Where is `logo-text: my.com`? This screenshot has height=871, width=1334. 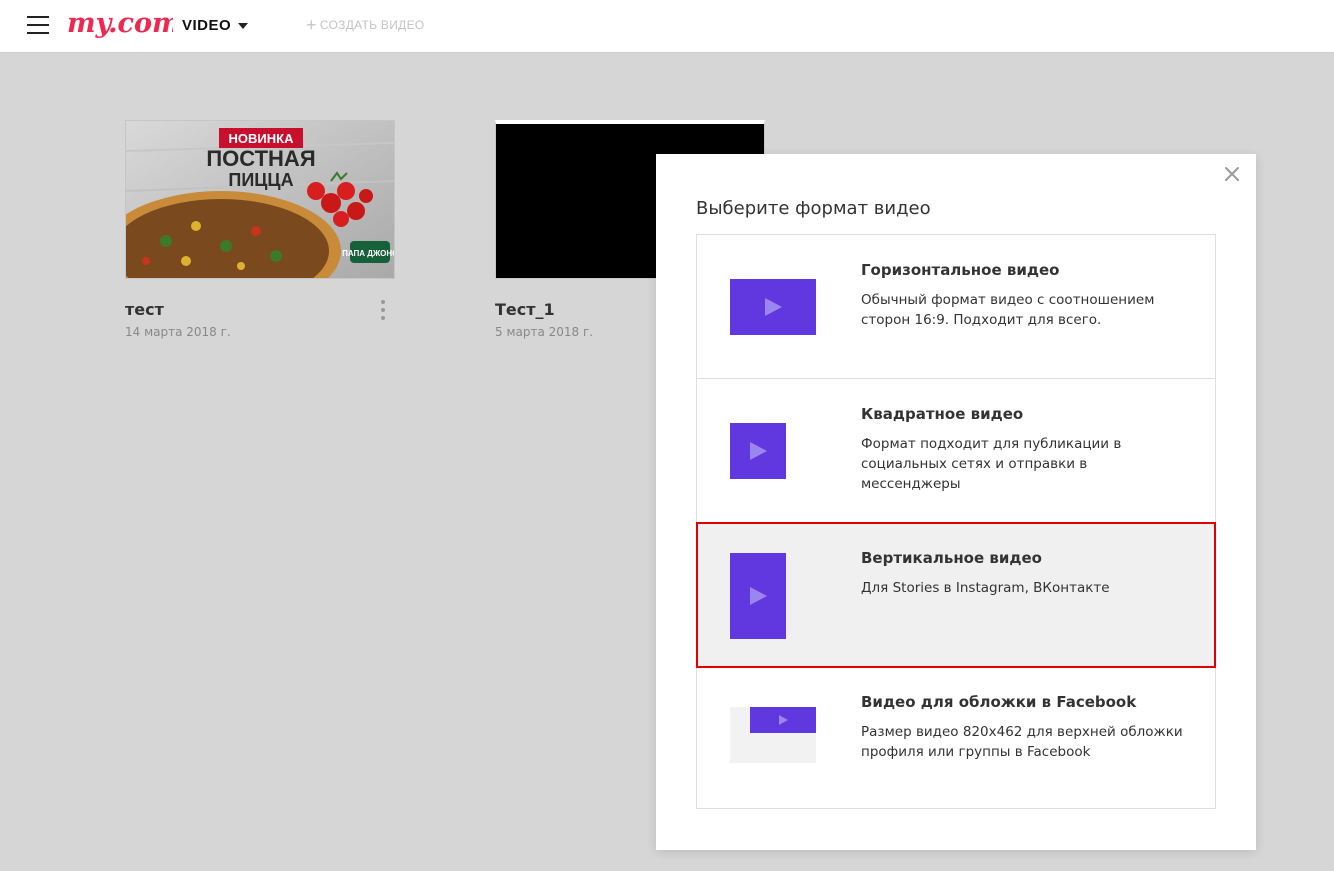
logo-text: my.com is located at coordinates (120, 23).